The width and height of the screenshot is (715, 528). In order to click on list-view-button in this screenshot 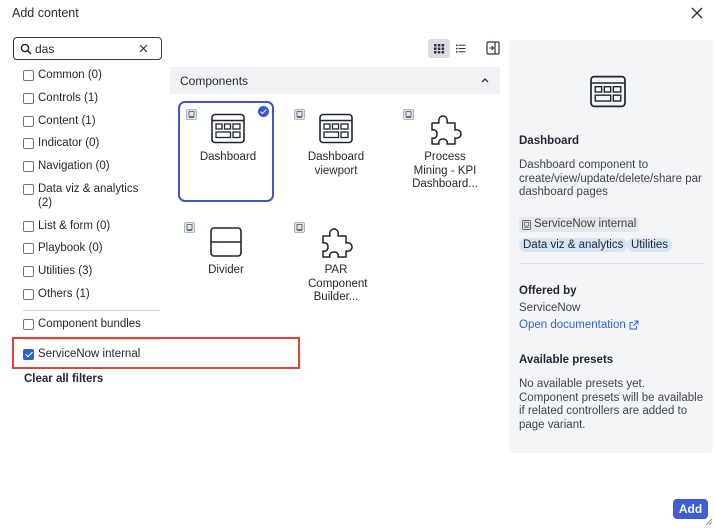, I will do `click(461, 48)`.